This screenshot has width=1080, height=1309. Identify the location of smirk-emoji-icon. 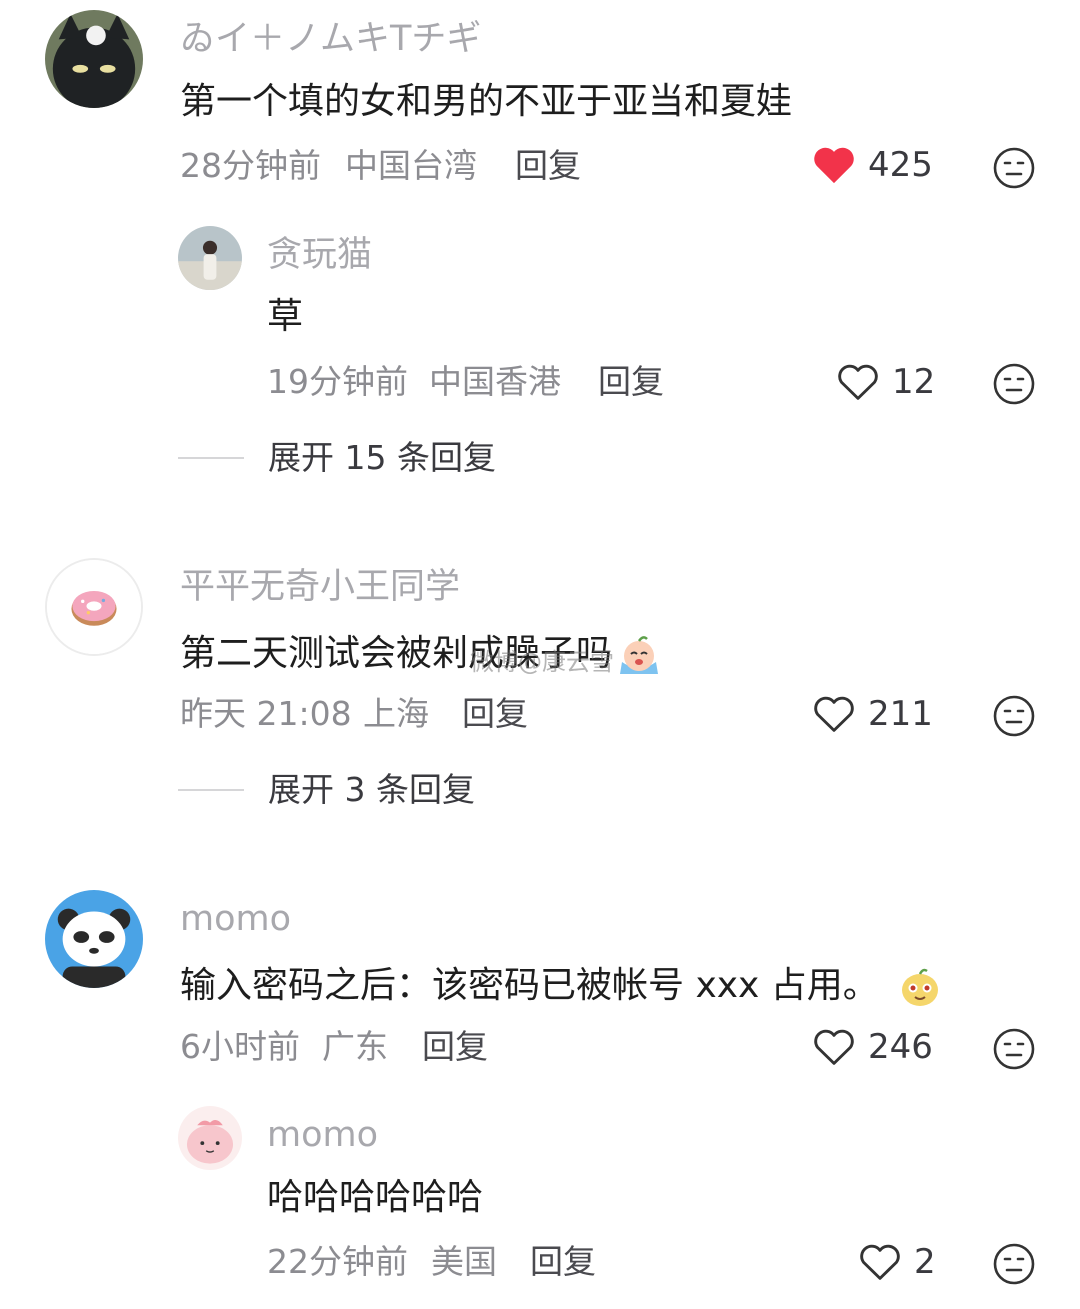
(919, 987).